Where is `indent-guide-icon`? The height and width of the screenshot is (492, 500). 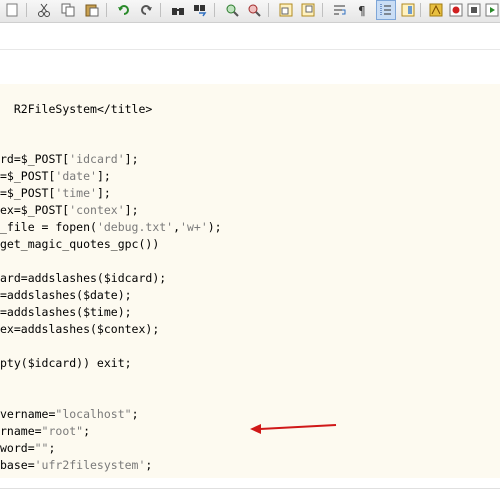 indent-guide-icon is located at coordinates (386, 10).